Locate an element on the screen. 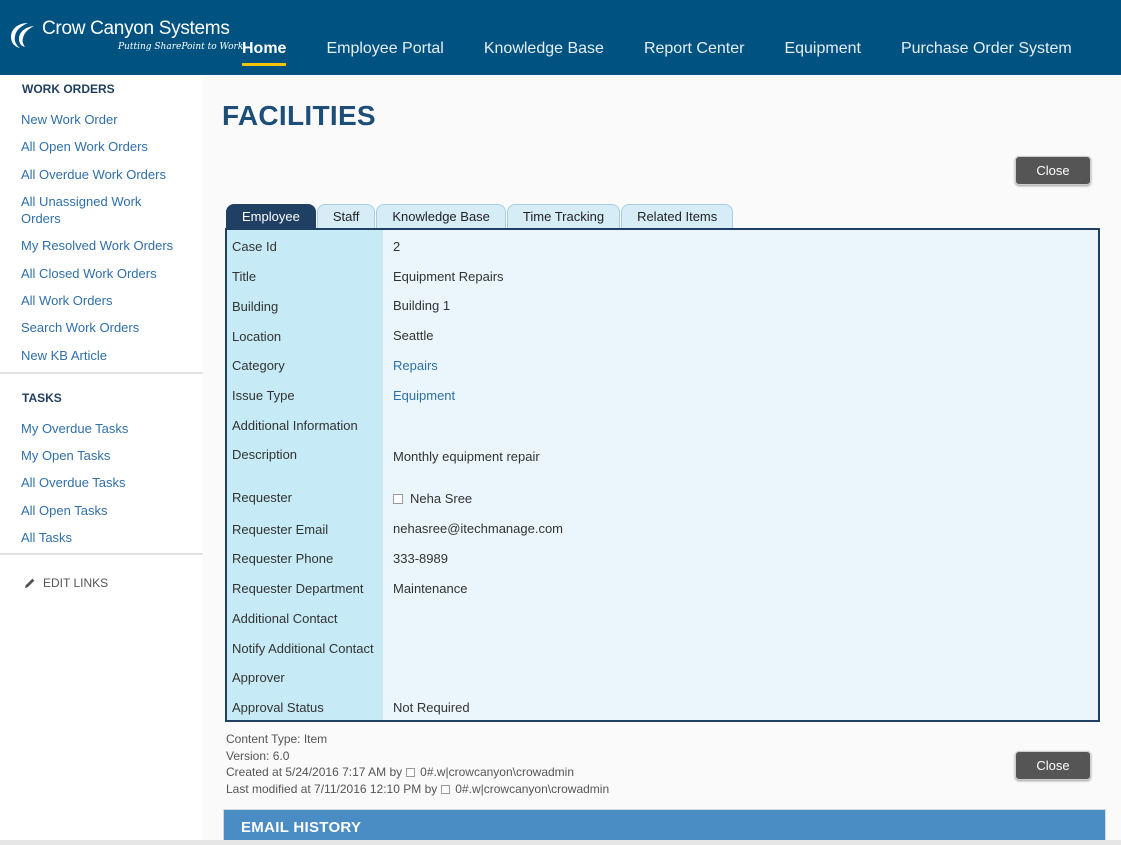  field-label-case-id: Case Id is located at coordinates (254, 246).